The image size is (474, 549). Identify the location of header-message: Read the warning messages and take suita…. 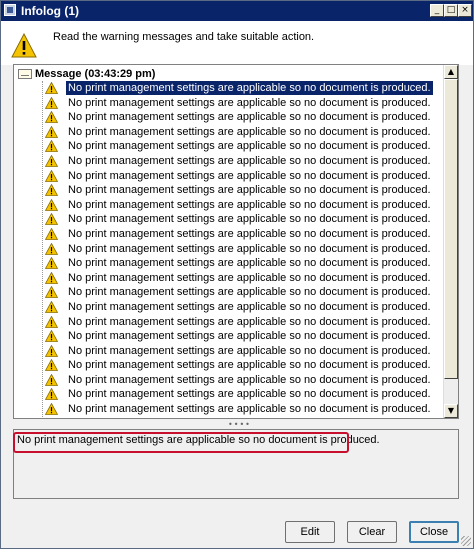
(184, 37).